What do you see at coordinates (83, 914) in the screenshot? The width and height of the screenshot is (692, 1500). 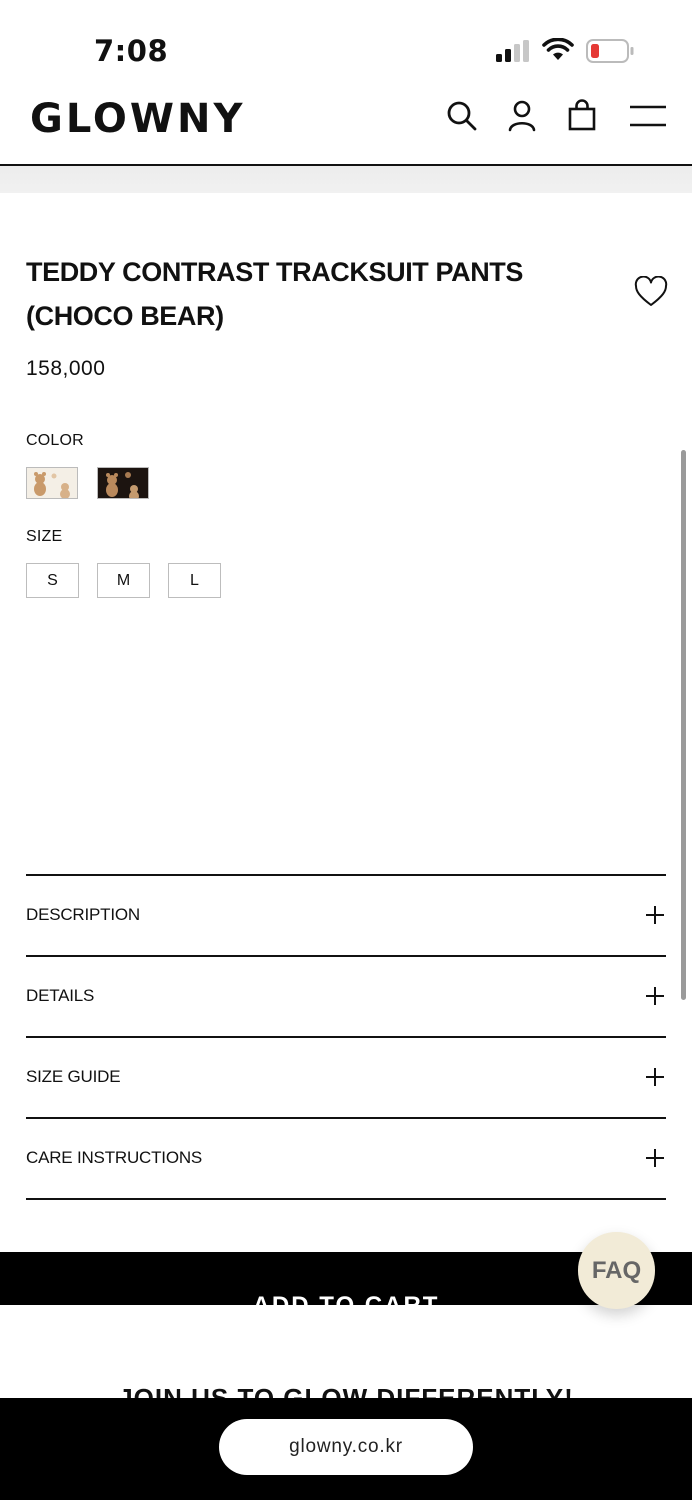 I see `accordion-label: DESCRIPTION` at bounding box center [83, 914].